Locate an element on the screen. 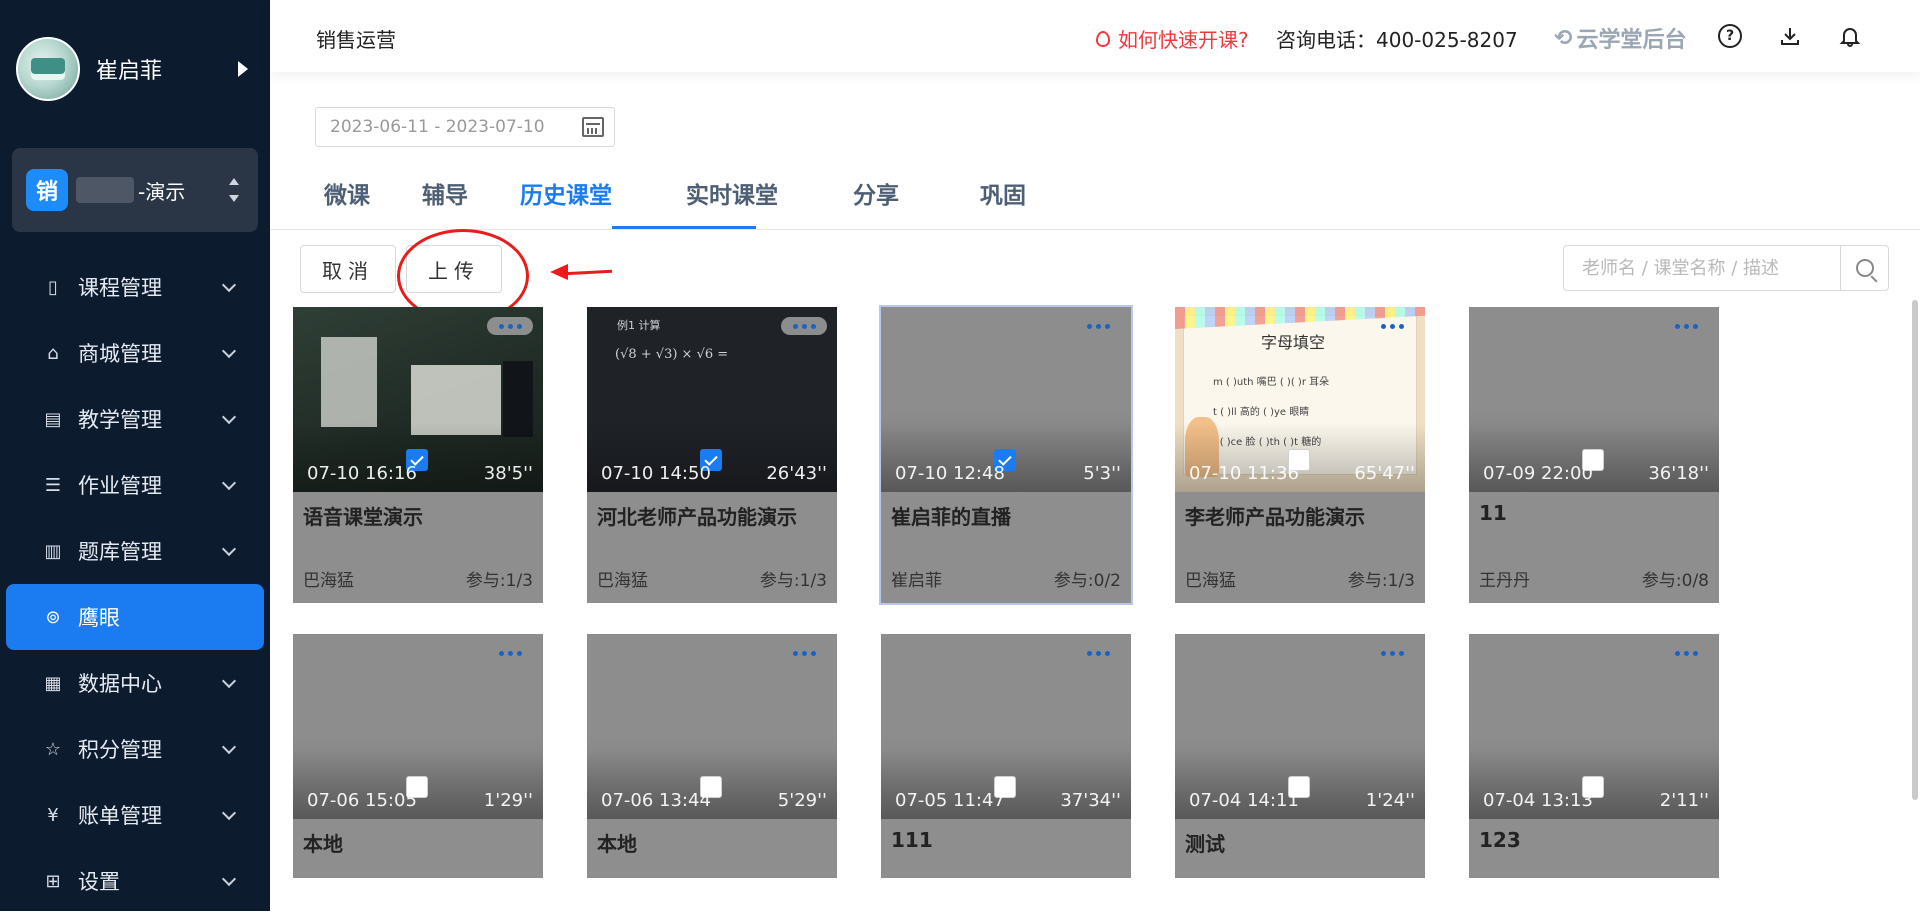 The image size is (1920, 914). class-duration: 1'24'' is located at coordinates (1390, 800).